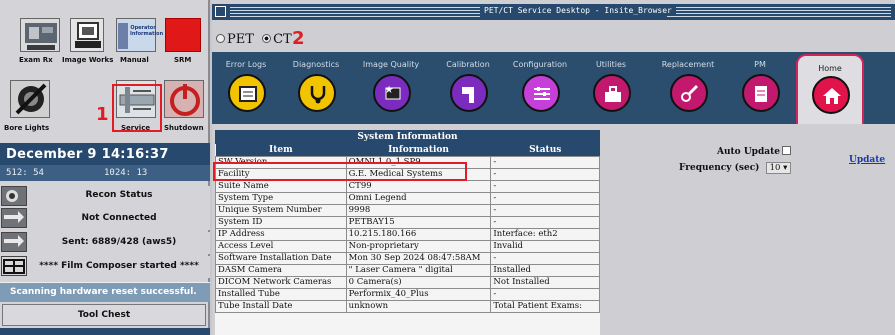  Describe the element at coordinates (760, 64) in the screenshot. I see `tab-pm-label: PM` at that location.